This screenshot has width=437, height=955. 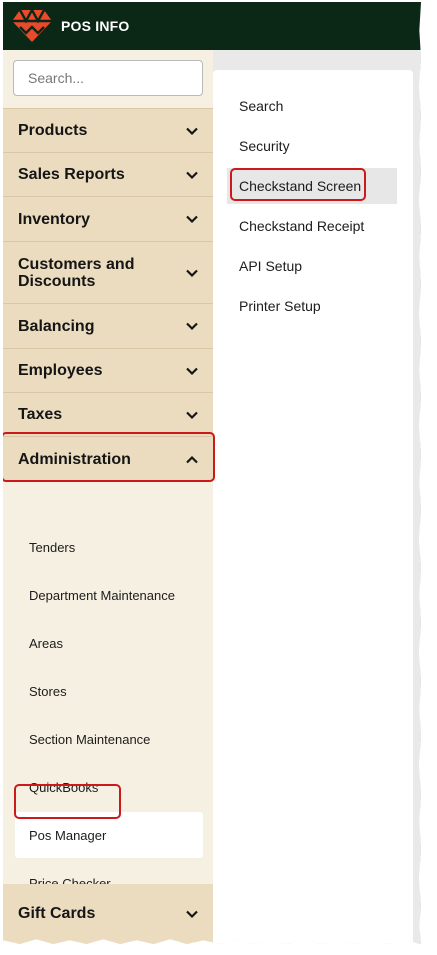 What do you see at coordinates (109, 547) in the screenshot?
I see `submenu-item-tenders: Tenders` at bounding box center [109, 547].